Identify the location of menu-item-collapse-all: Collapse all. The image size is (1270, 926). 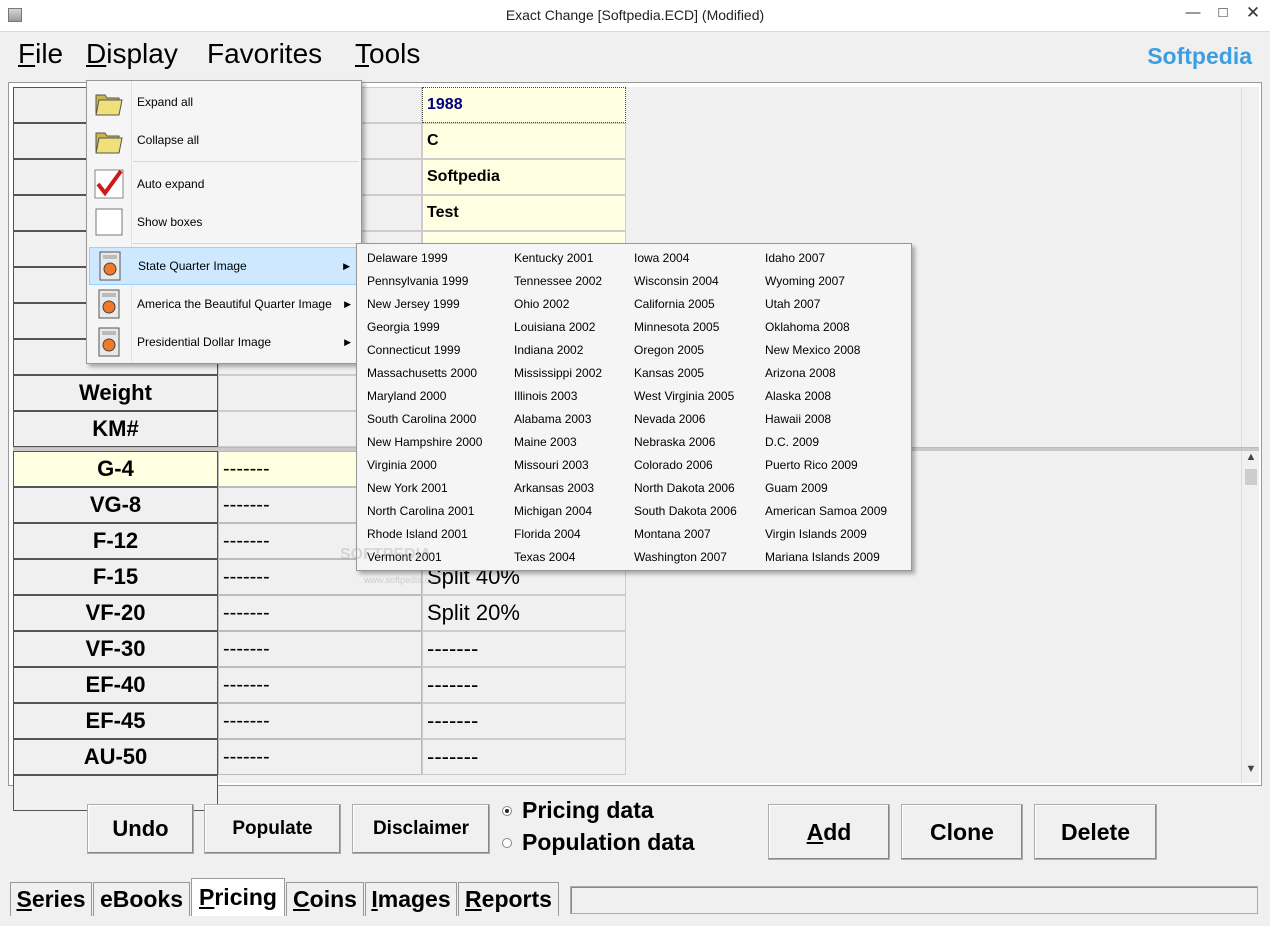
(224, 140).